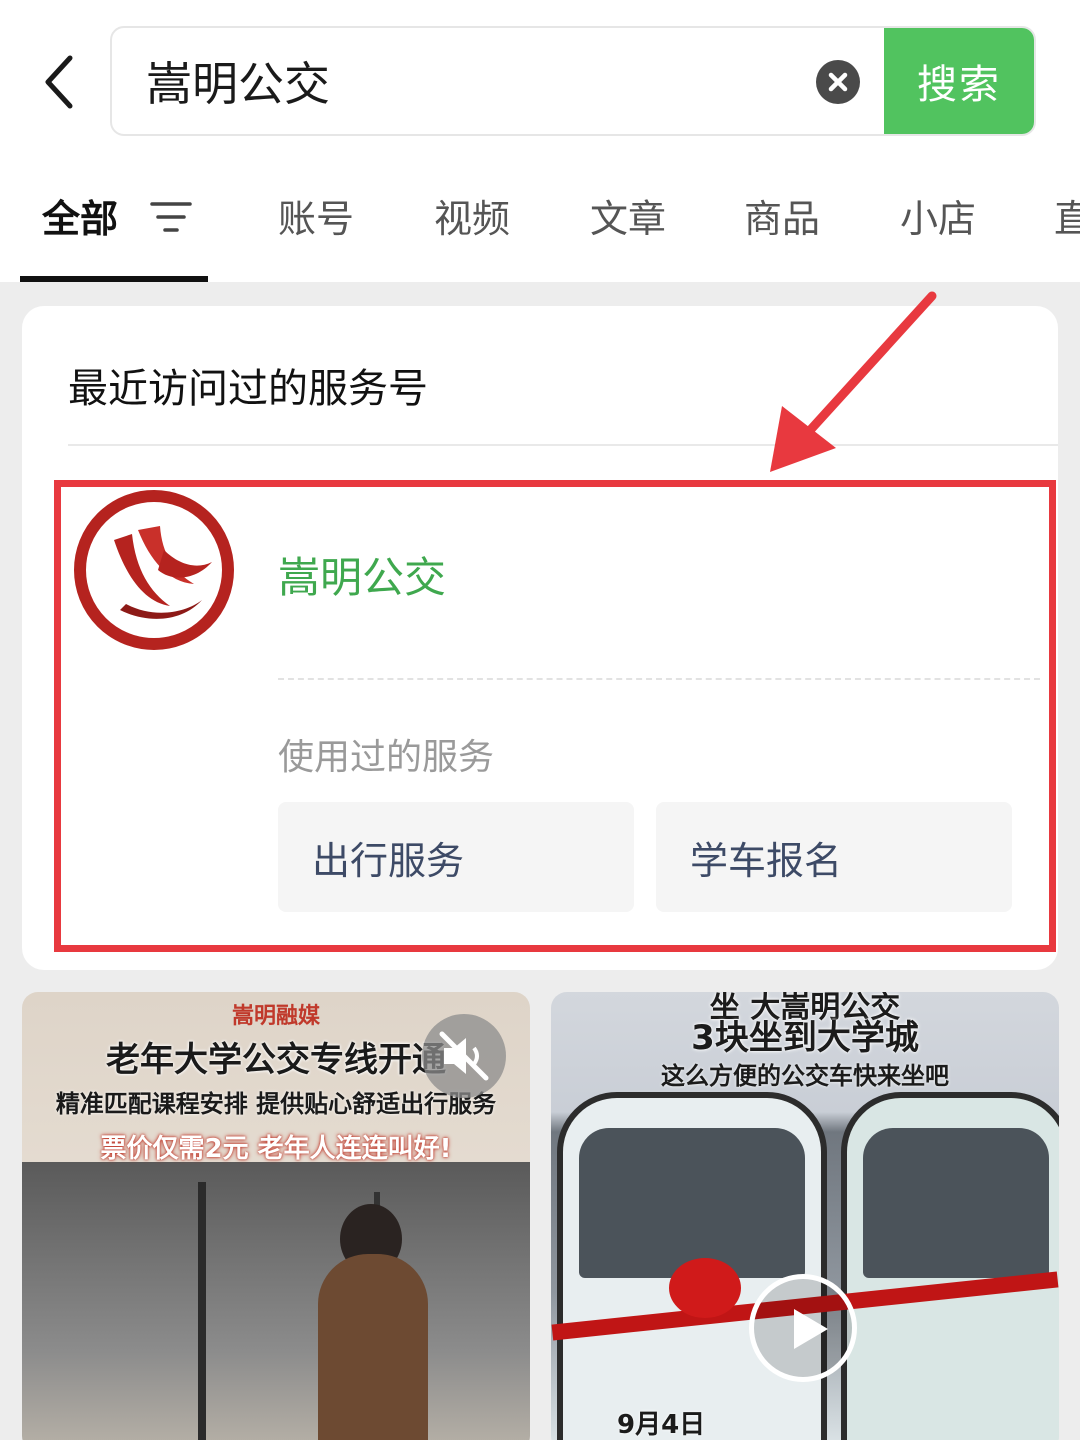  I want to click on red-arrow-icon, so click(855, 383).